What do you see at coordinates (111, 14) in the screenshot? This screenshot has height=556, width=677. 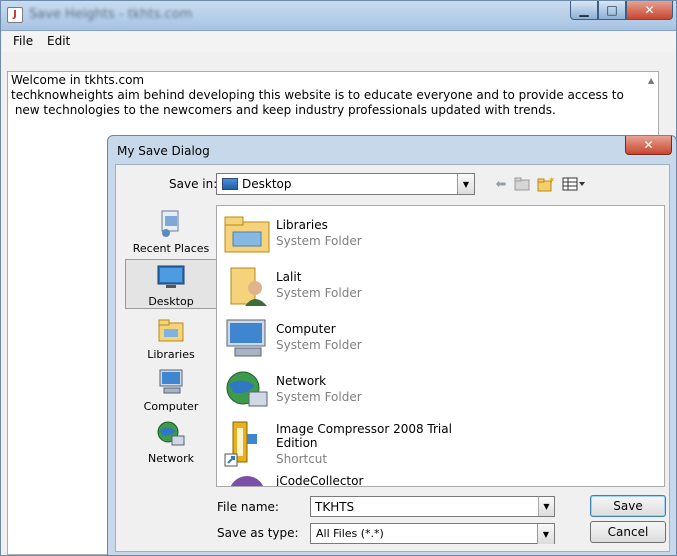 I see `main-window-title: Save Heights - tkhts.com` at bounding box center [111, 14].